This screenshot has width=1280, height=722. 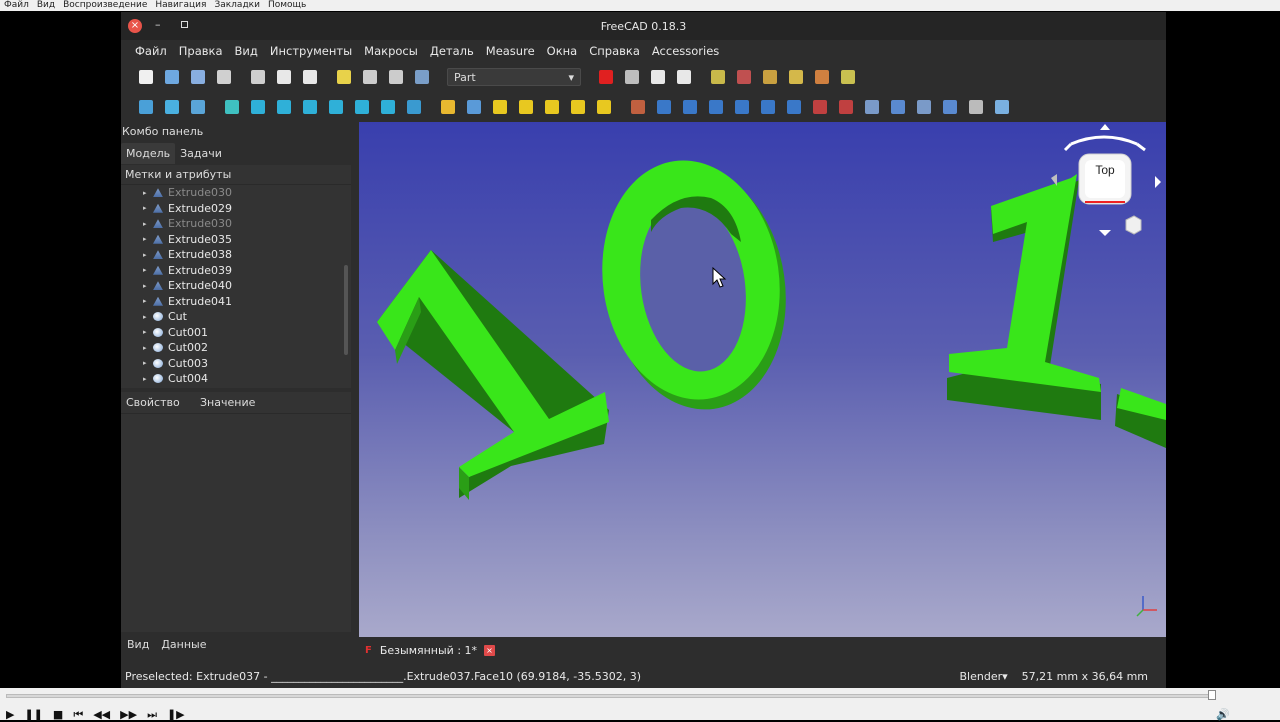 What do you see at coordinates (287, 5) in the screenshot?
I see `player-menu-item-5: Помощь` at bounding box center [287, 5].